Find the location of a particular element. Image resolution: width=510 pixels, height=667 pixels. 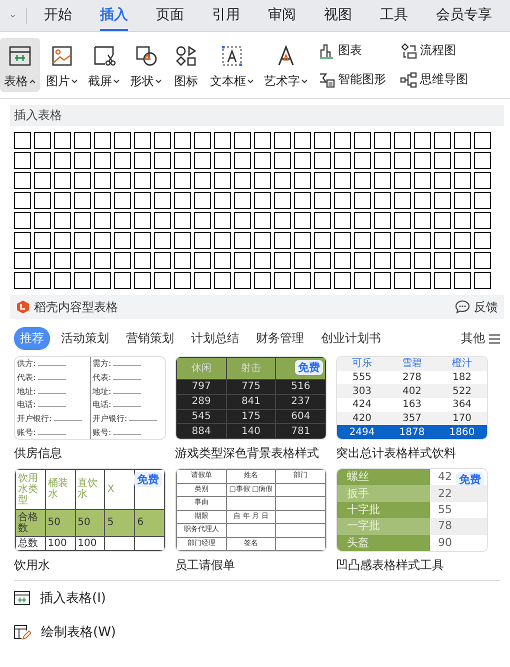

ribbon-tab: 页面 is located at coordinates (170, 15).